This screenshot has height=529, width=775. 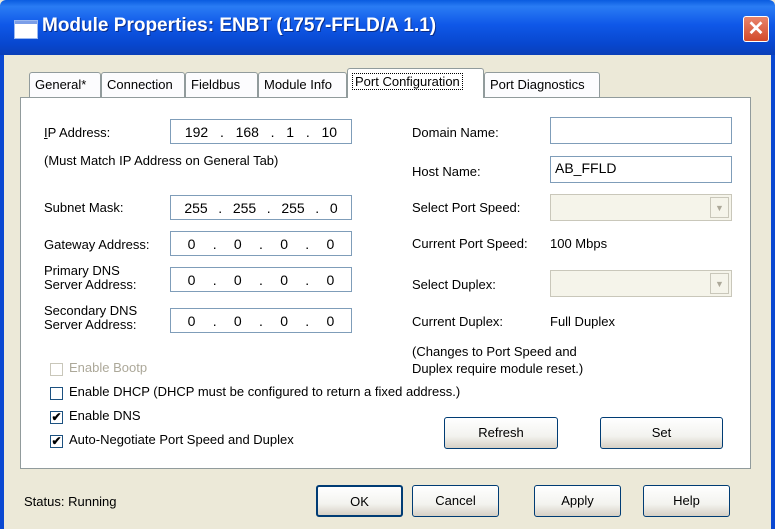 I want to click on primary-dns-octet-4: 0, so click(x=330, y=279).